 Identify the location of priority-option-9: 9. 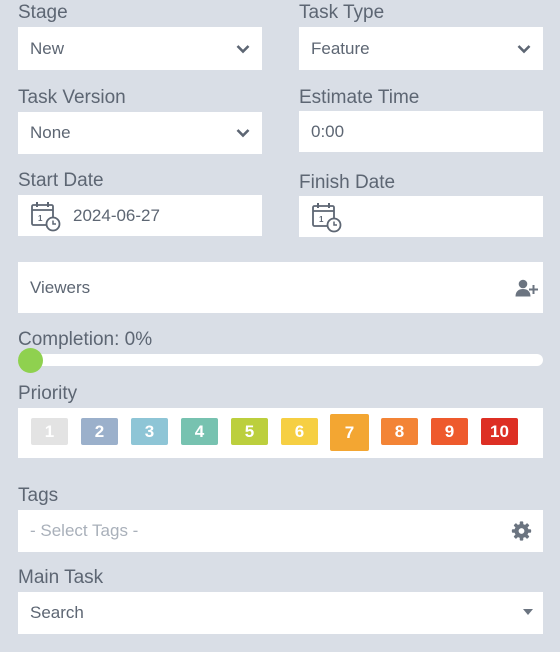
(449, 431).